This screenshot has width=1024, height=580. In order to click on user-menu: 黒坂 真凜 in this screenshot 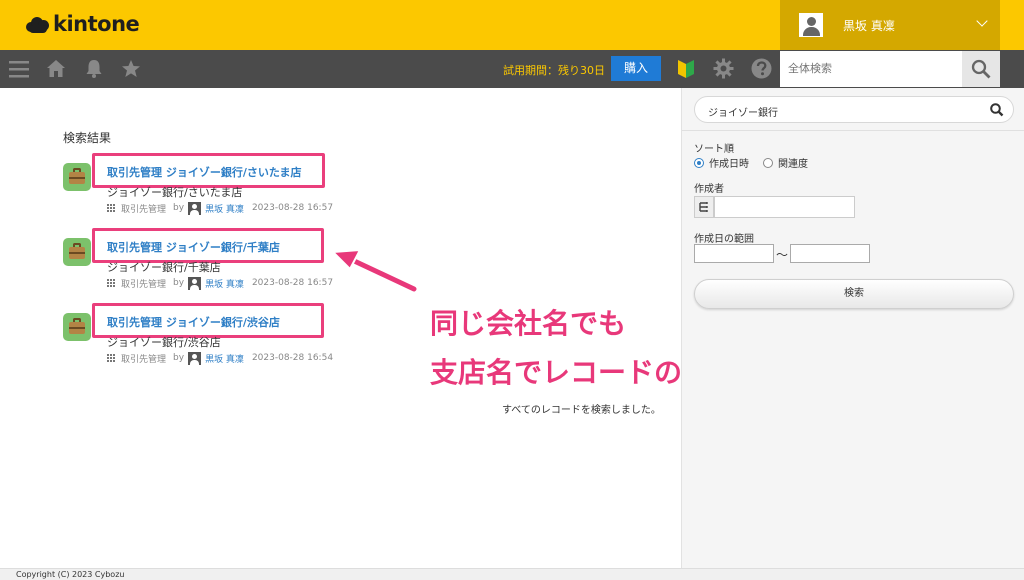, I will do `click(890, 25)`.